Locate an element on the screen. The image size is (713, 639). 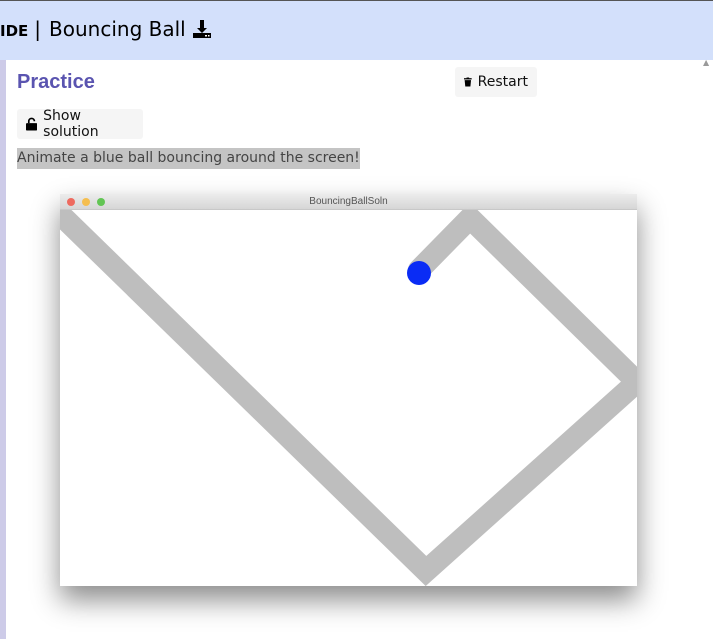
show-solution-button: Show solution is located at coordinates (80, 124).